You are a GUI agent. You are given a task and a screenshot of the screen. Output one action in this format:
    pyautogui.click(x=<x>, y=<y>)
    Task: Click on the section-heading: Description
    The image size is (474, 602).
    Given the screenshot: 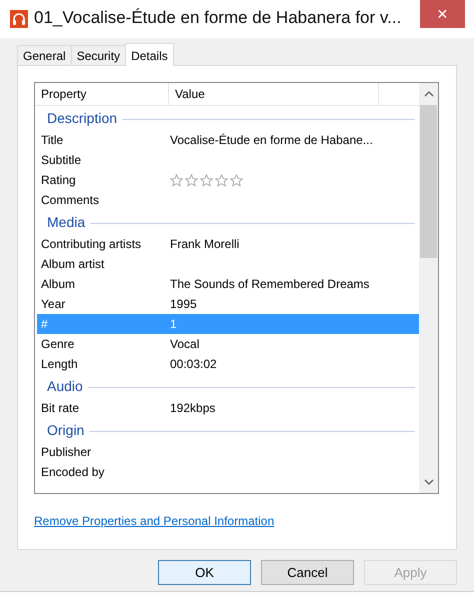 What is the action you would take?
    pyautogui.click(x=82, y=118)
    